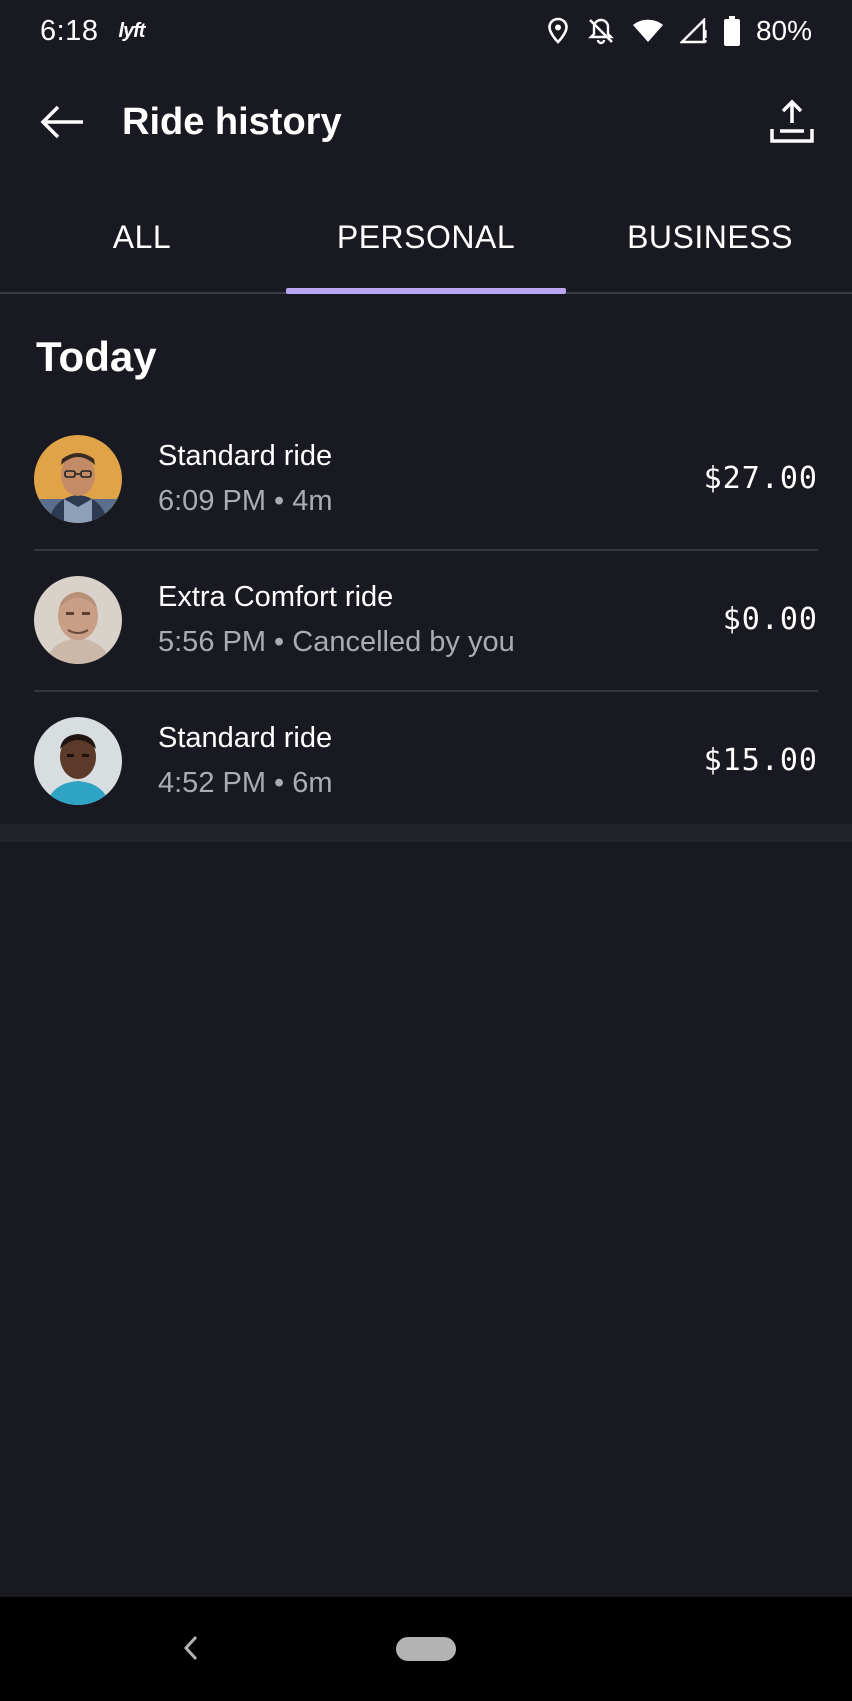  I want to click on ride-meta: 5:56 PM • Cancelled by you, so click(336, 641).